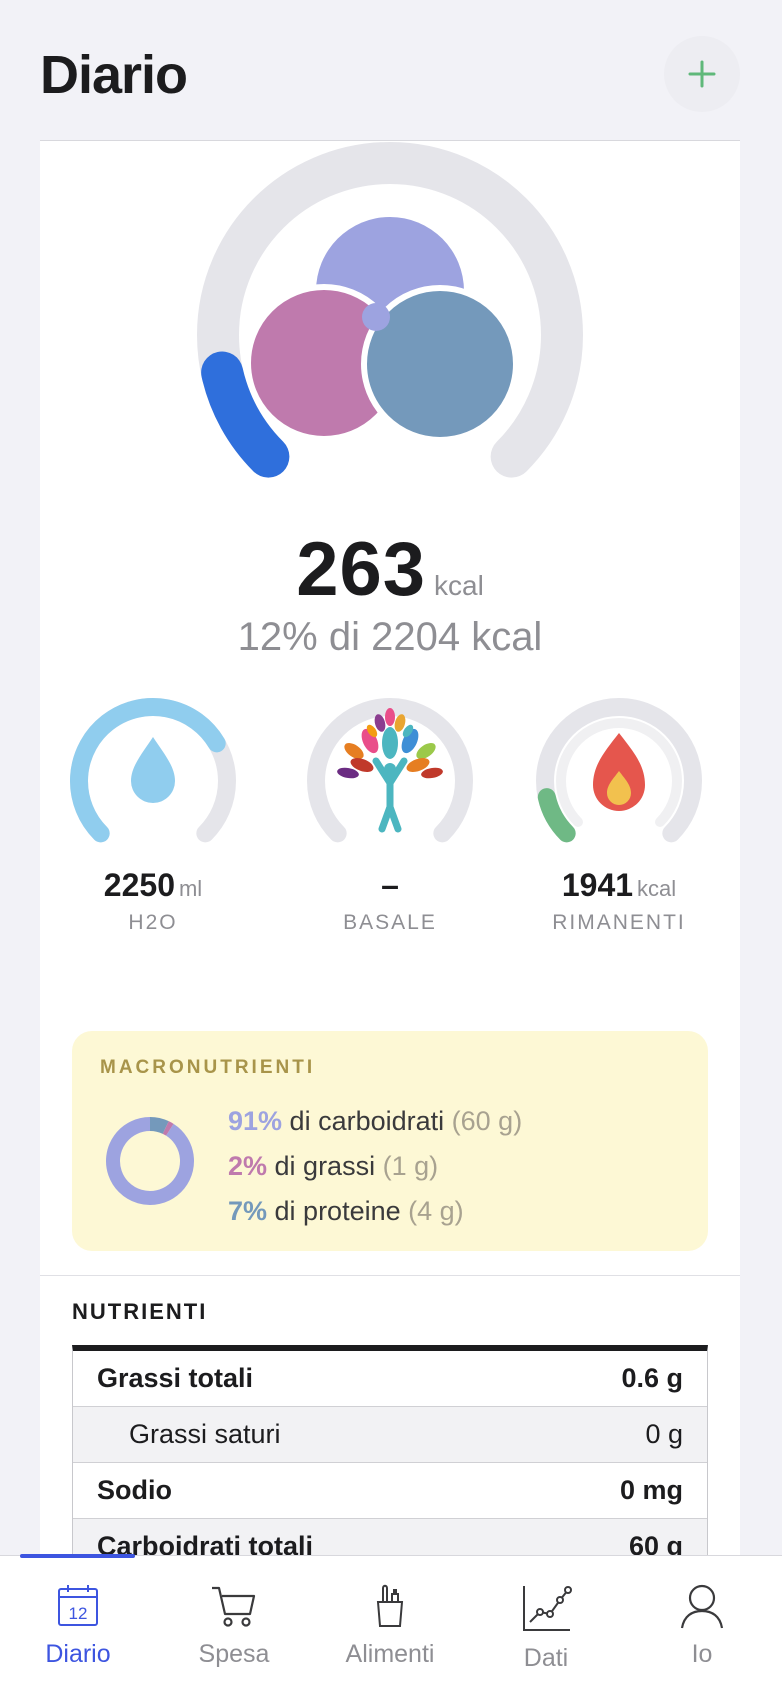 This screenshot has height=1688, width=782. What do you see at coordinates (547, 1608) in the screenshot?
I see `chart-icon` at bounding box center [547, 1608].